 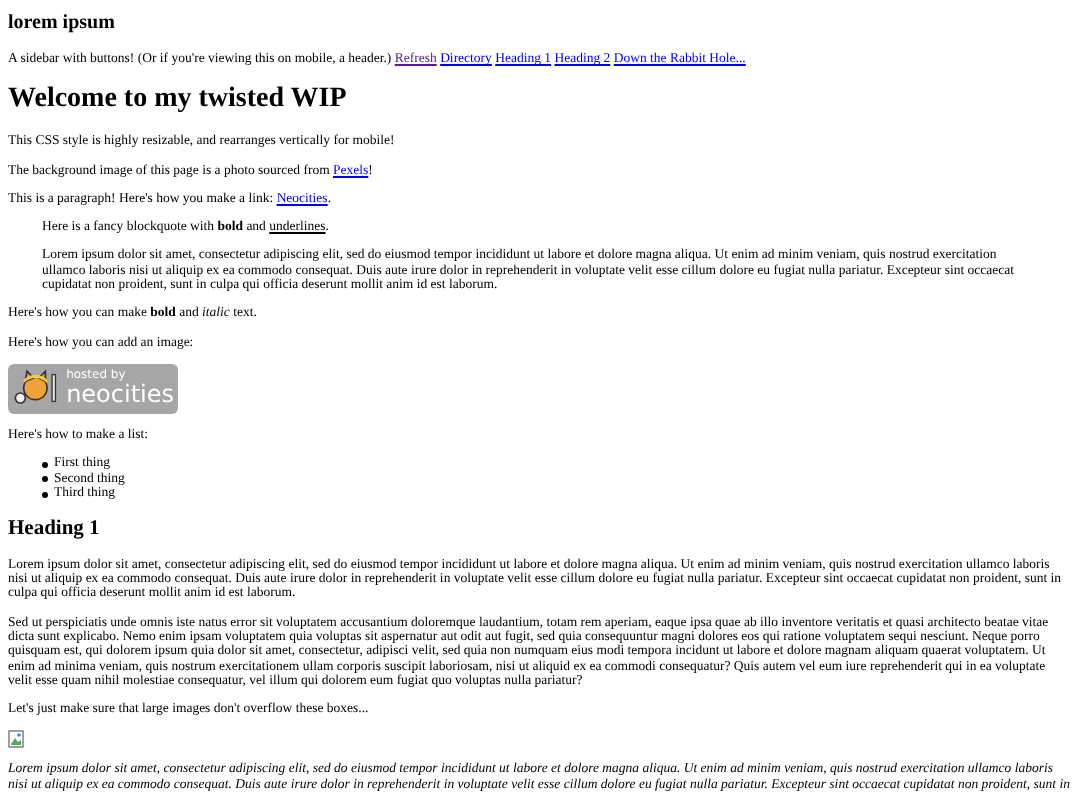 What do you see at coordinates (55, 529) in the screenshot?
I see `section-heading: Heading 1` at bounding box center [55, 529].